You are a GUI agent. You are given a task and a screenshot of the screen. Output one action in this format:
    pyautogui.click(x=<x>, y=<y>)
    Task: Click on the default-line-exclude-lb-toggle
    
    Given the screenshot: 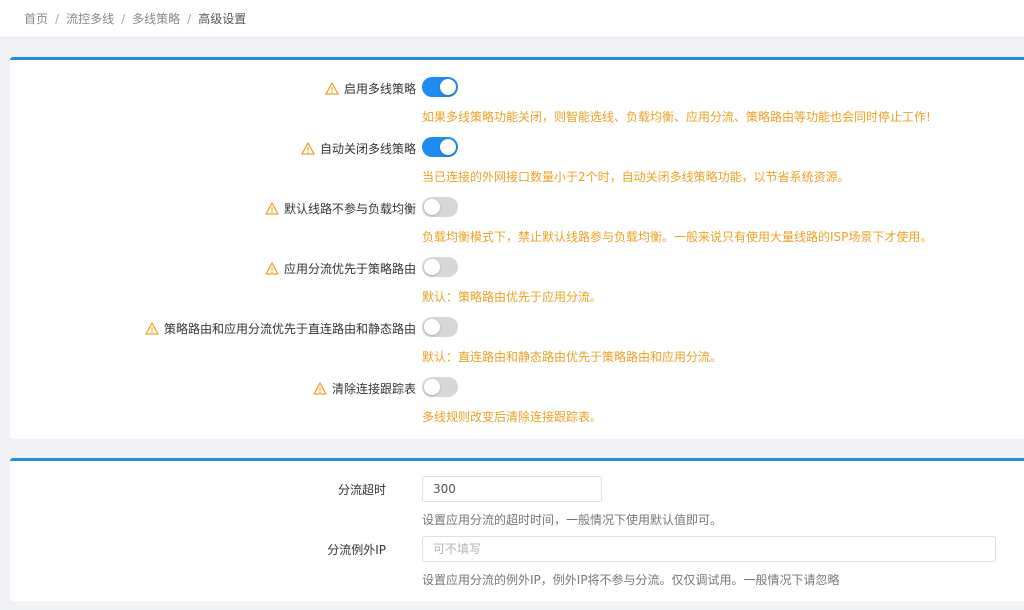 What is the action you would take?
    pyautogui.click(x=440, y=207)
    